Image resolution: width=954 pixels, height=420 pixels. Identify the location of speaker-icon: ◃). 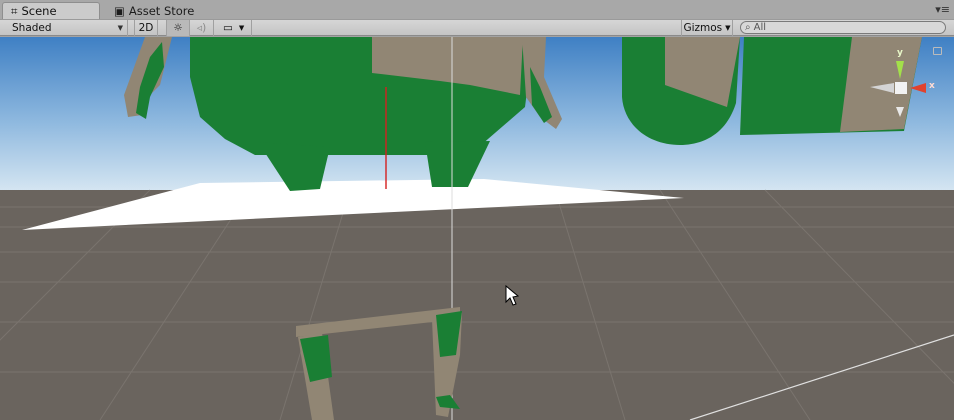
(201, 28).